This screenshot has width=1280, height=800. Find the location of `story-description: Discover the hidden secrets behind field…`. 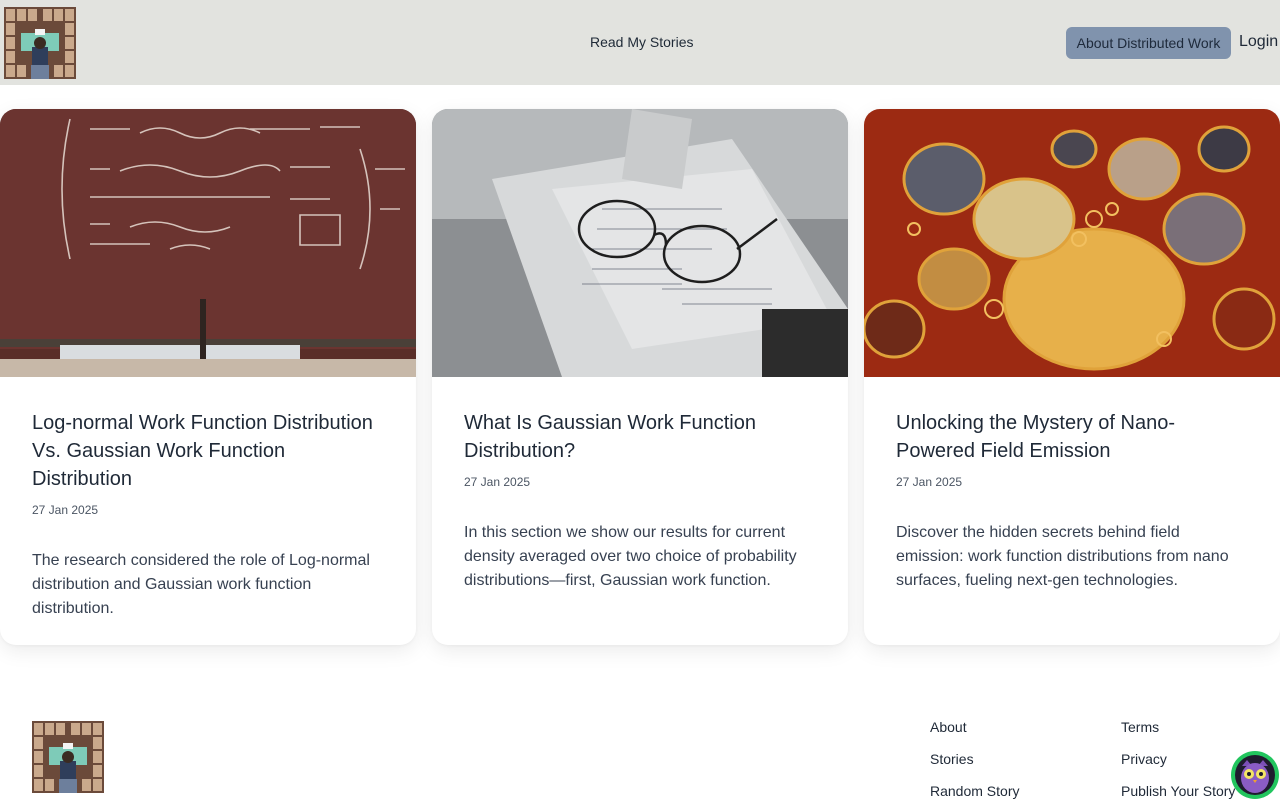

story-description: Discover the hidden secrets behind field… is located at coordinates (1062, 556).